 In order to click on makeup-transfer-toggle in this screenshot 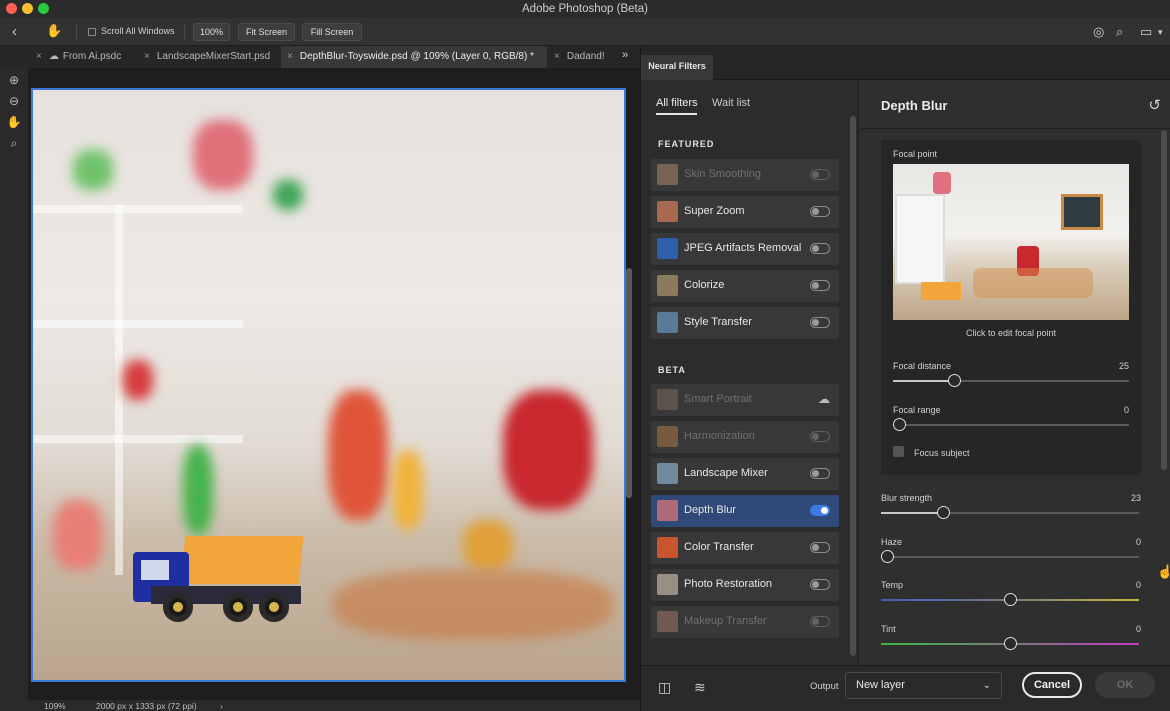, I will do `click(820, 621)`.